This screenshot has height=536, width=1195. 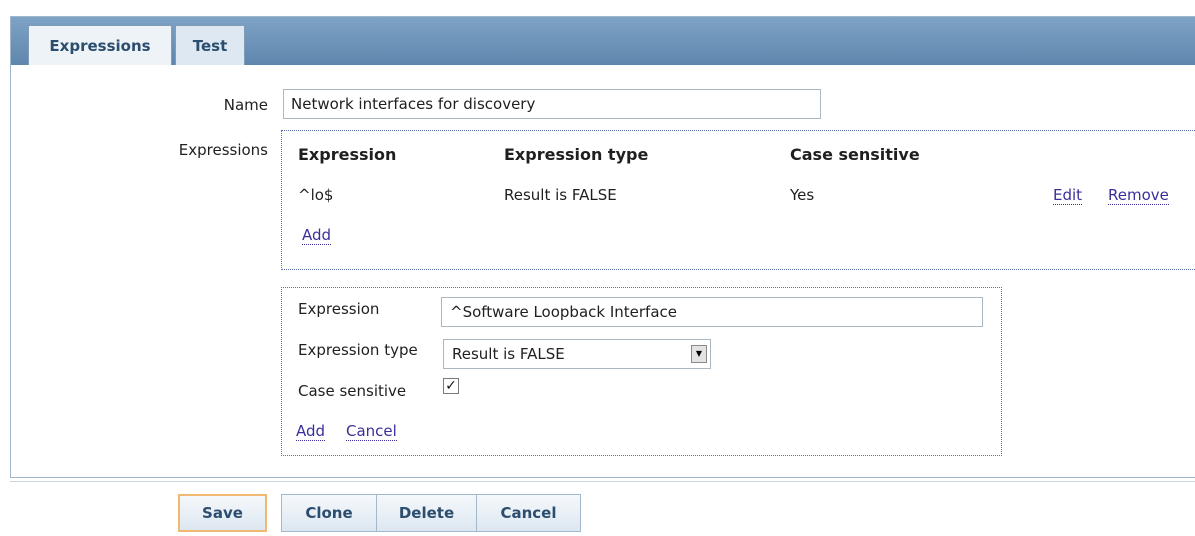 I want to click on header-case-sensitive: Case sensitive, so click(x=855, y=154).